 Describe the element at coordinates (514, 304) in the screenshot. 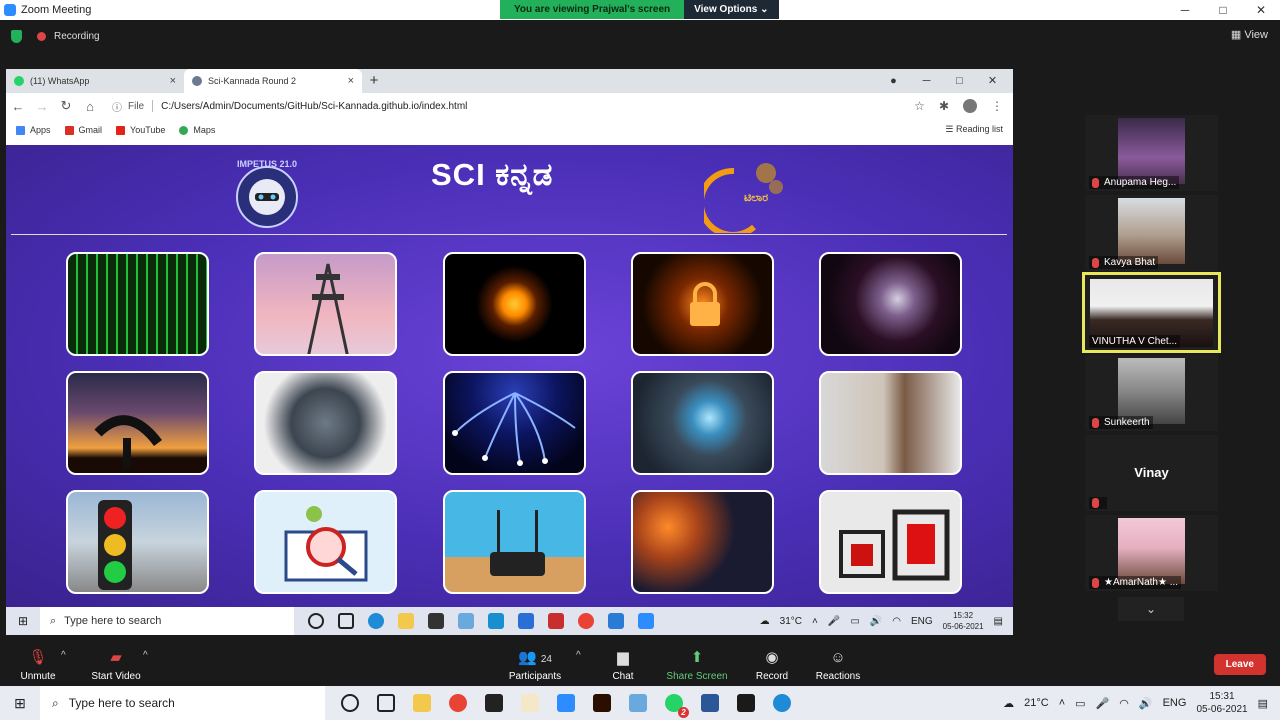

I see `sun-image` at that location.